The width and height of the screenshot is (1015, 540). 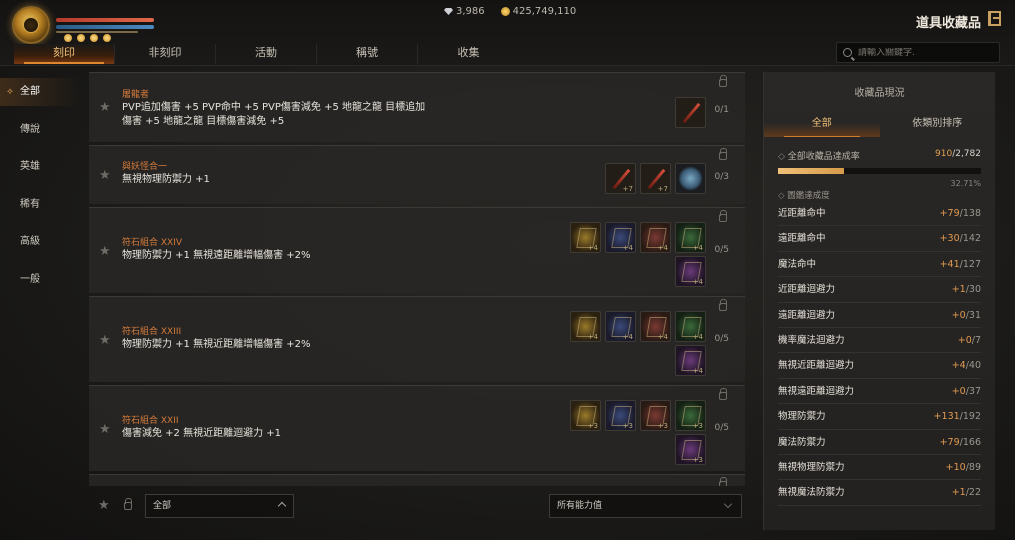 I want to click on stat-name: 近距離迴避力, so click(x=807, y=290).